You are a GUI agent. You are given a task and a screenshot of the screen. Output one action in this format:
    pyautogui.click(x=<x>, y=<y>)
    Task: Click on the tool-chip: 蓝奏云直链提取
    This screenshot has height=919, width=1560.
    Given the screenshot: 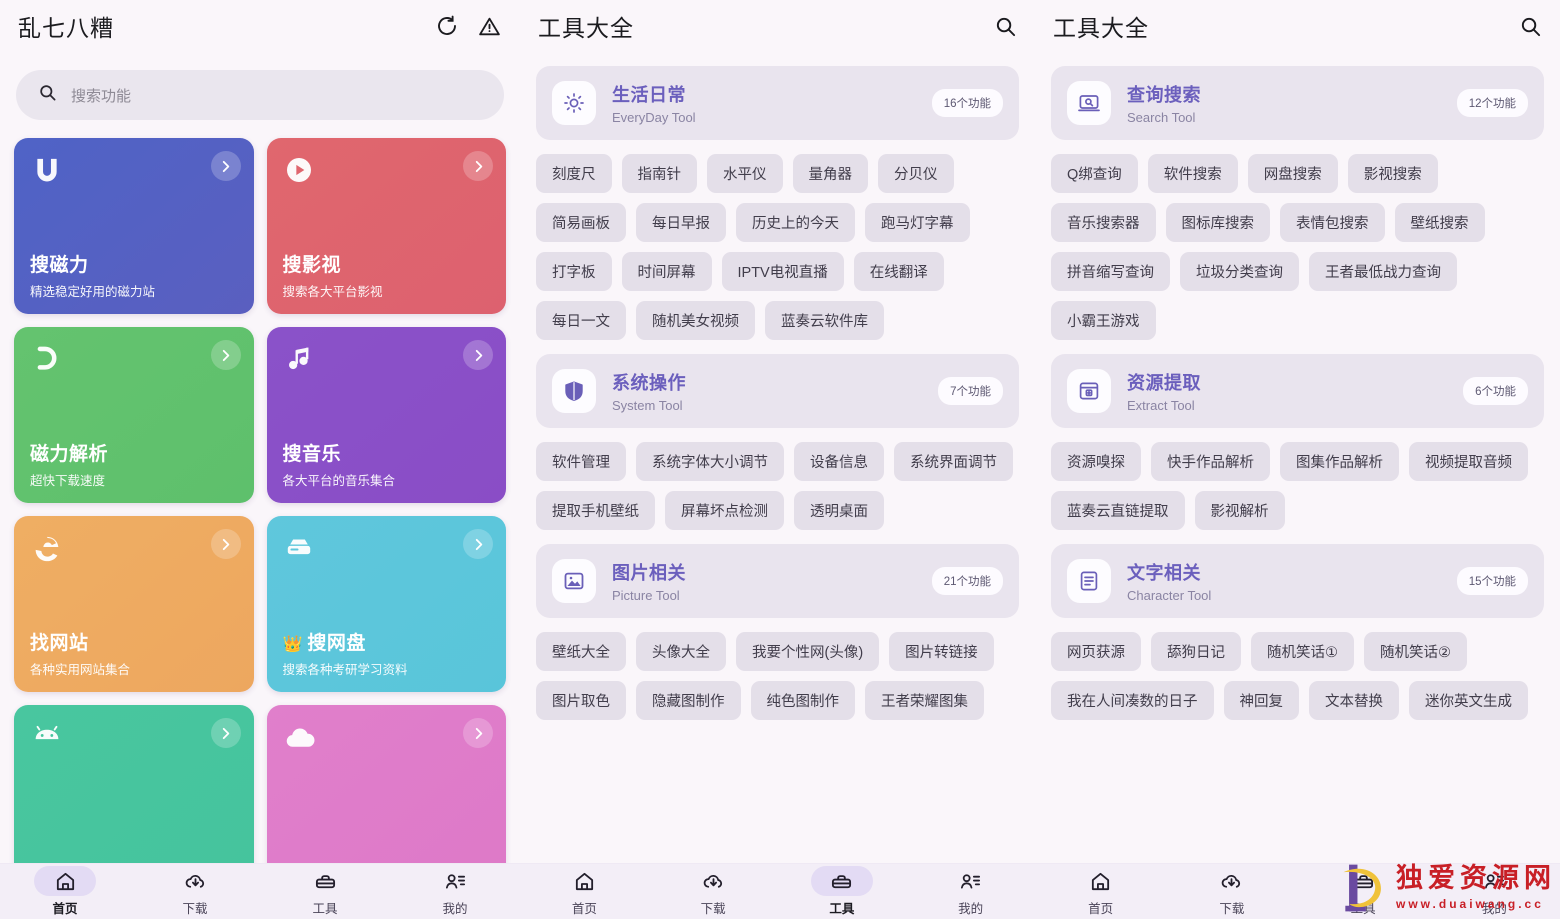 What is the action you would take?
    pyautogui.click(x=1118, y=510)
    